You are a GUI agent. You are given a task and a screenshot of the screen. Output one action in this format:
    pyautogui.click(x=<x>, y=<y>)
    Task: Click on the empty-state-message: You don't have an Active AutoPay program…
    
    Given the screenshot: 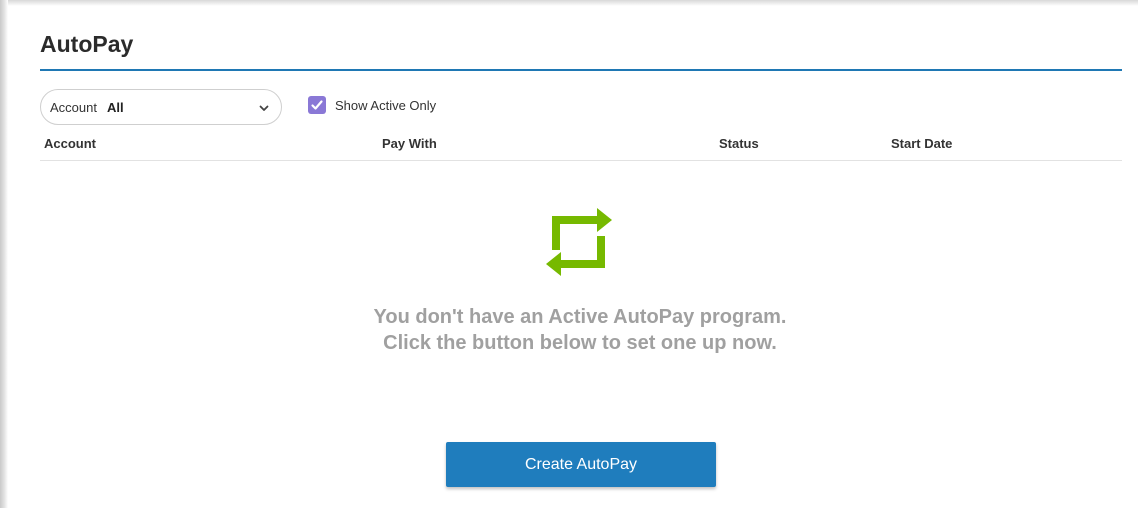 What is the action you would take?
    pyautogui.click(x=580, y=330)
    